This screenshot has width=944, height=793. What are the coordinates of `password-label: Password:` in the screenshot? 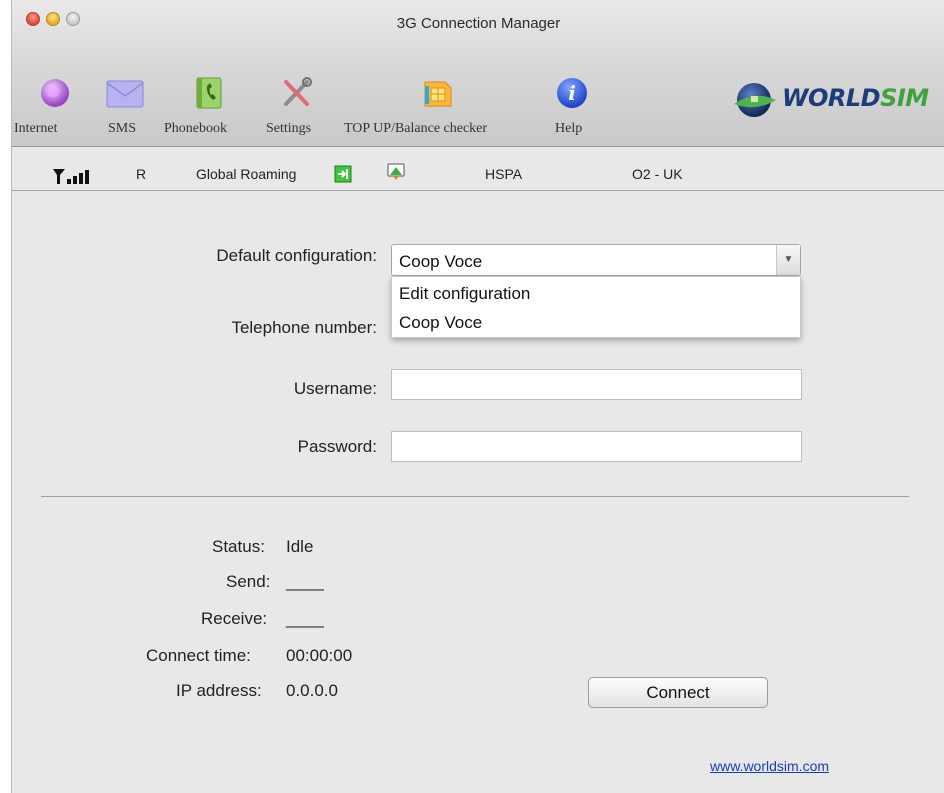 It's located at (337, 446).